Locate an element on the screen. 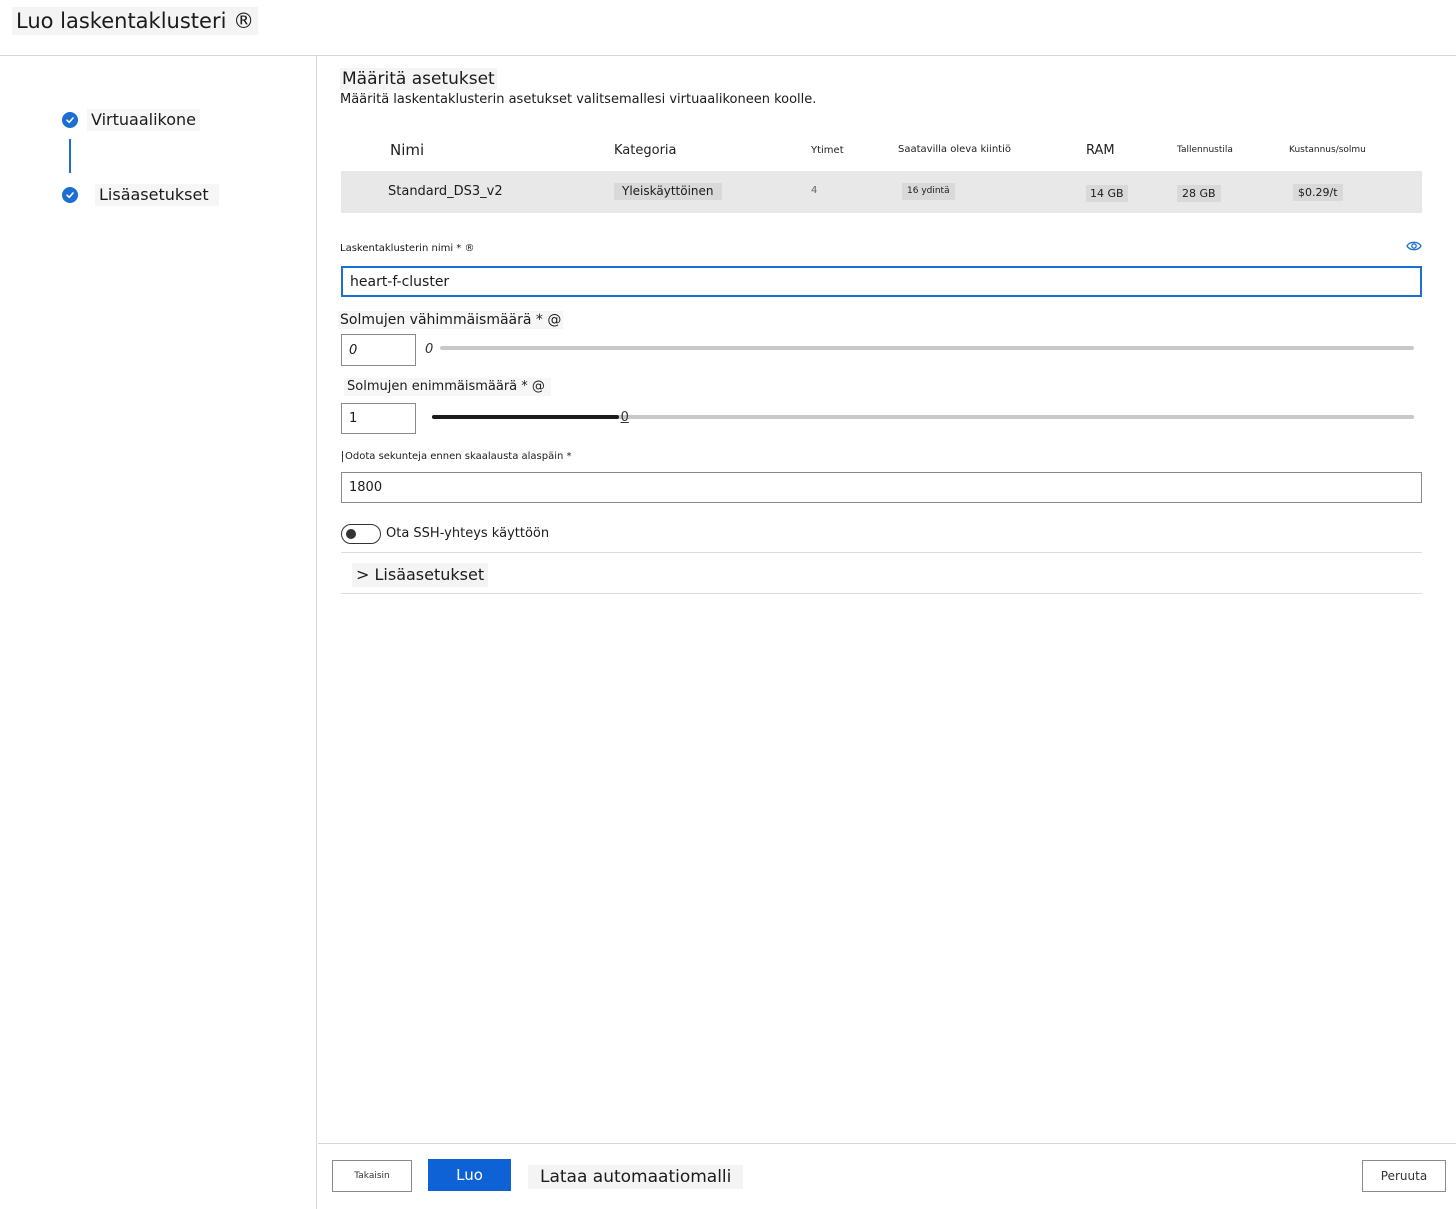  cancel-button: Peruuta is located at coordinates (1404, 1176).